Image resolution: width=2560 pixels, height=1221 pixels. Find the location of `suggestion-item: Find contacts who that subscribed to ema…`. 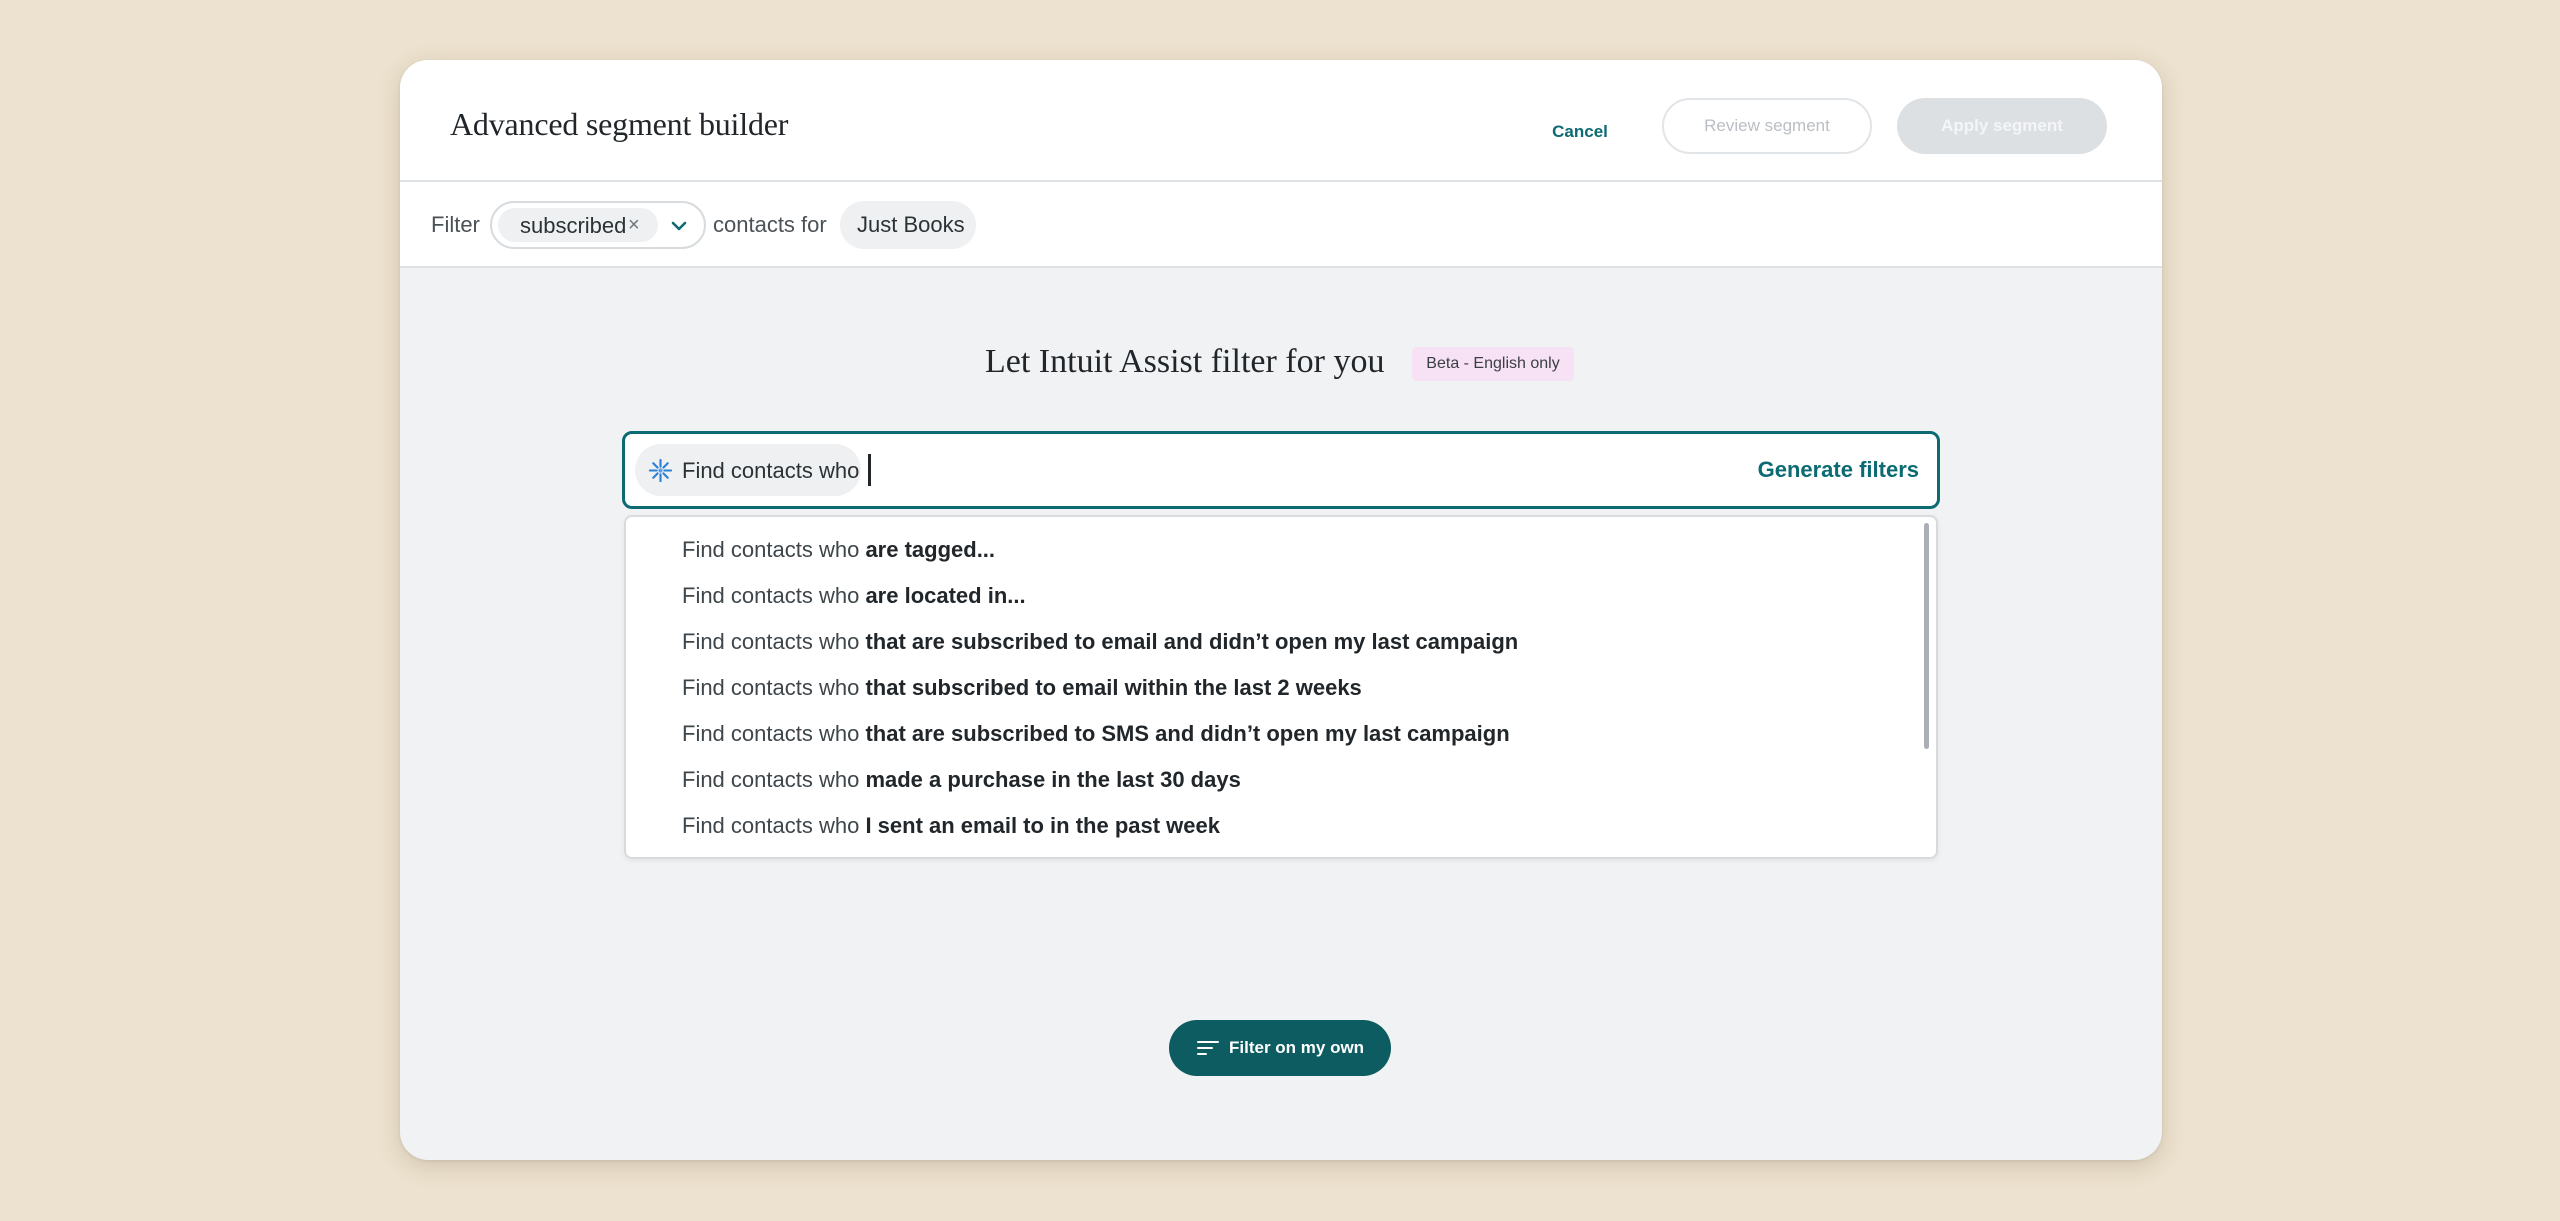

suggestion-item: Find contacts who that subscribed to ema… is located at coordinates (1022, 688).